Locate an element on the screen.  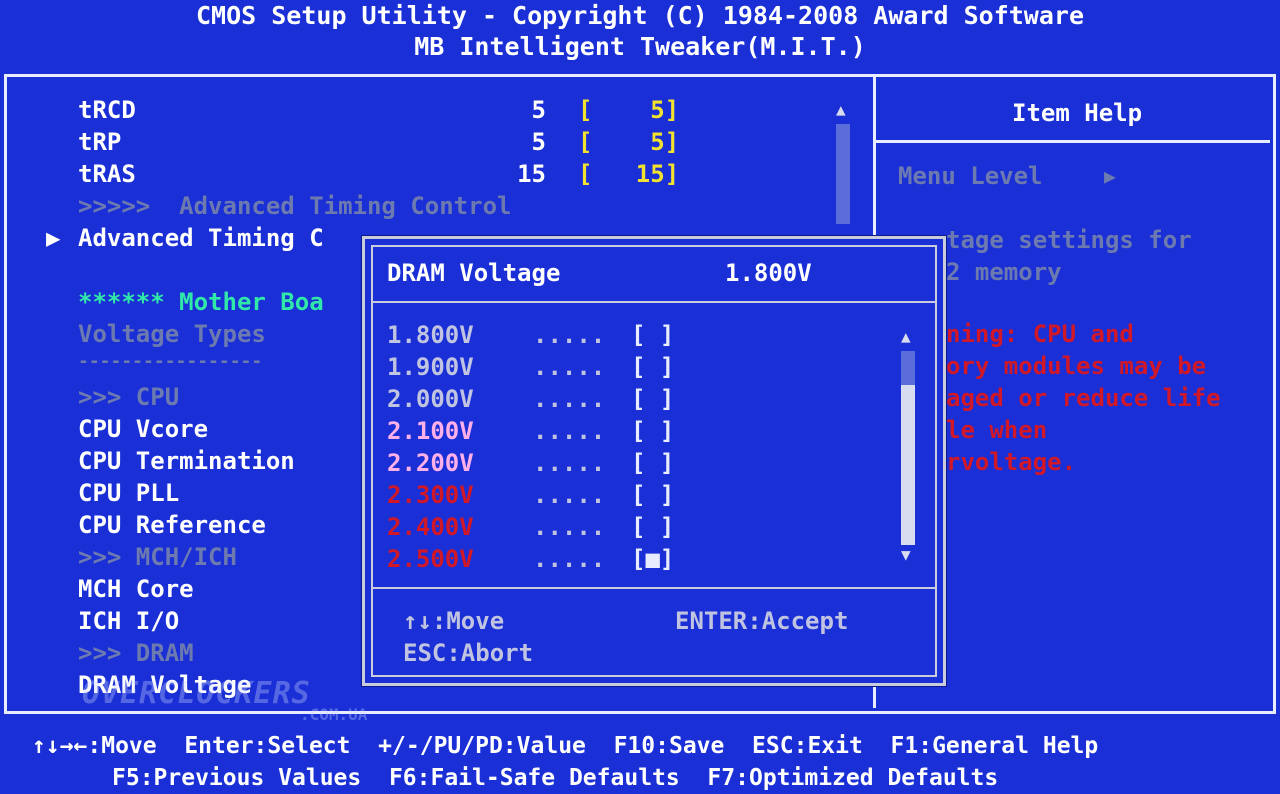
row-trcd-setting: [ 5] is located at coordinates (628, 110).